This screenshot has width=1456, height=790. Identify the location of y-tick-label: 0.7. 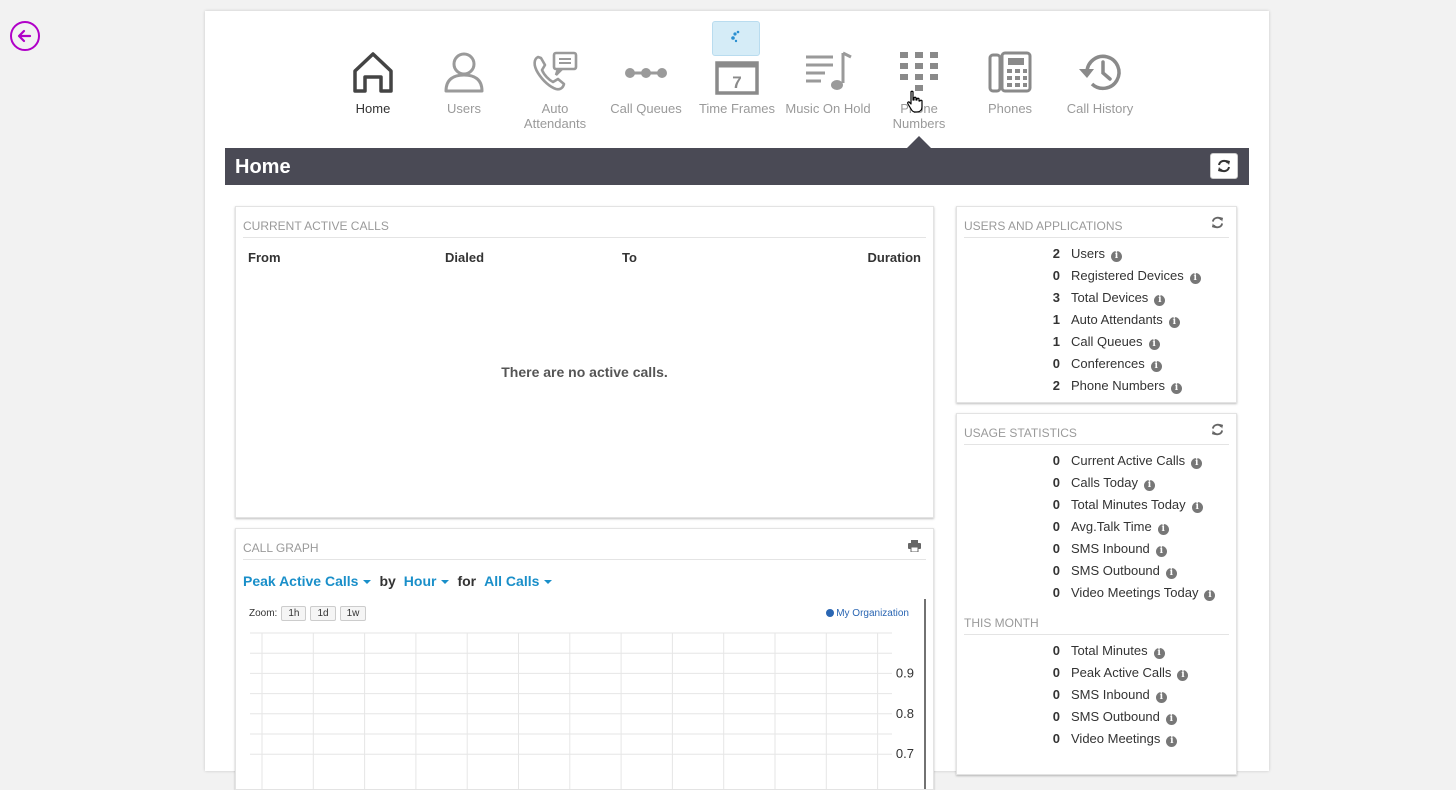
(905, 753).